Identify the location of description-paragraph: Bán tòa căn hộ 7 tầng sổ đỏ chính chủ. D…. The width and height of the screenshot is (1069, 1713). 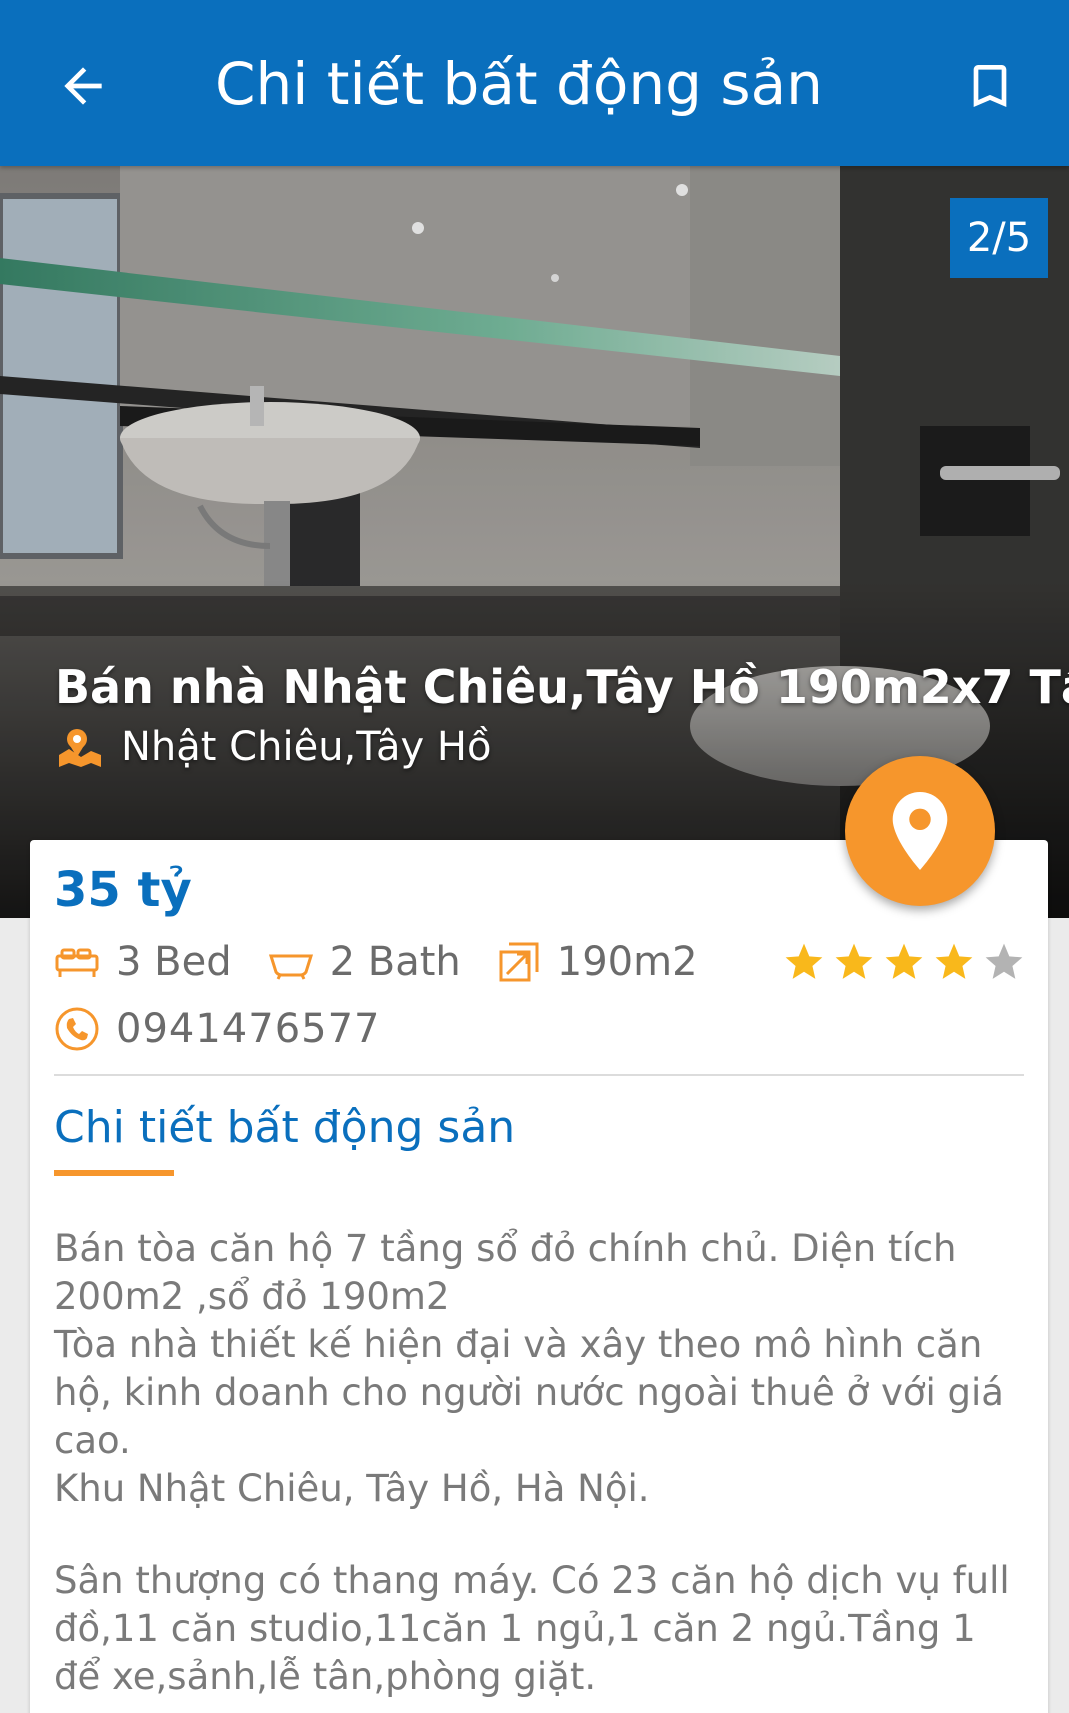
(505, 1272).